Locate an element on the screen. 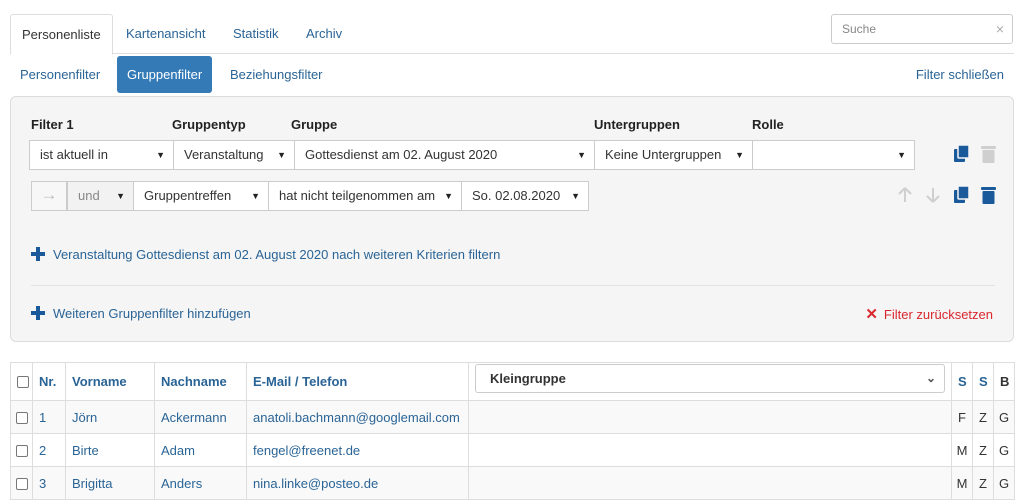 The image size is (1024, 500). untergruppen-value: Keine Untergruppen is located at coordinates (663, 154).